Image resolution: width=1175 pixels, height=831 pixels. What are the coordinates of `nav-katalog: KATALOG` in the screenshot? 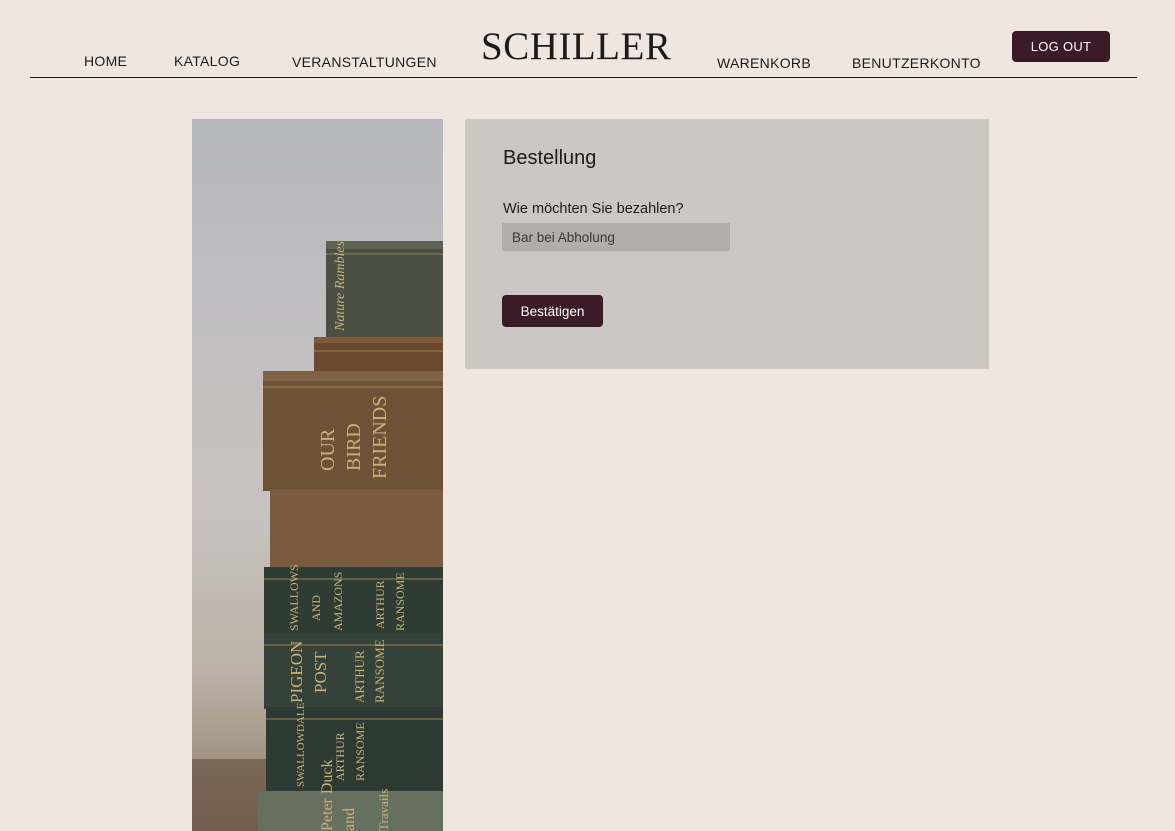 It's located at (207, 61).